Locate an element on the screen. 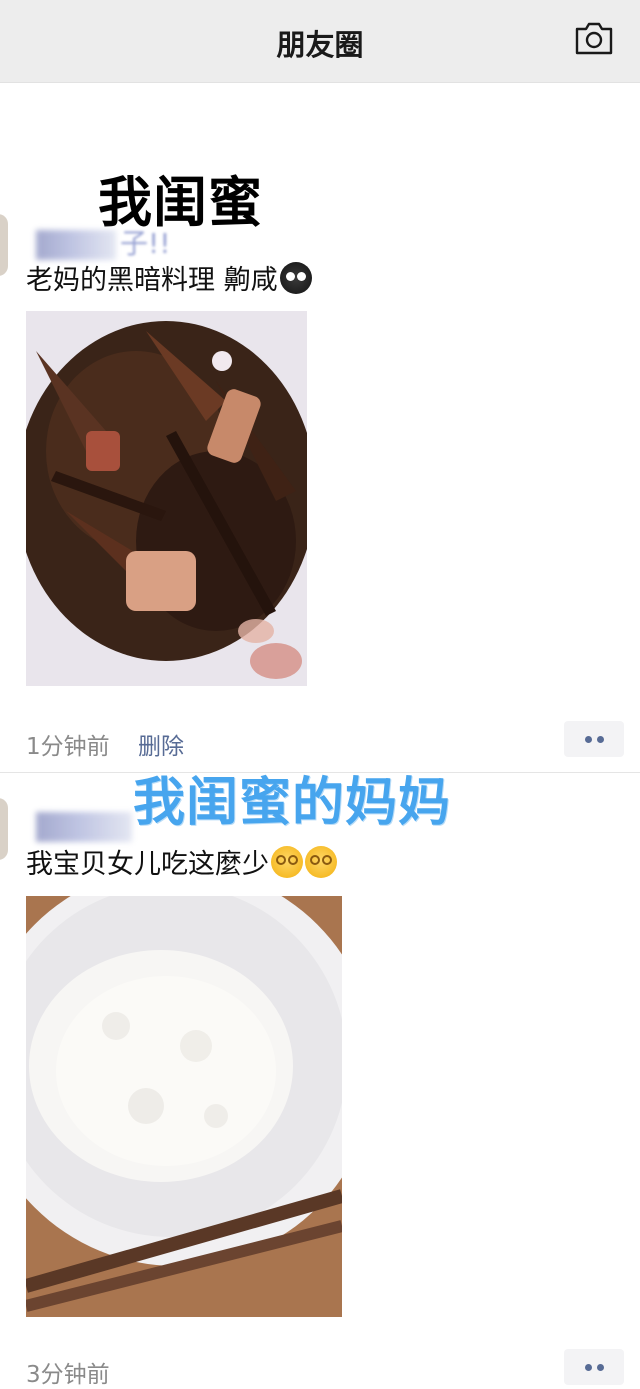  rice-bowl-photo is located at coordinates (184, 1106).